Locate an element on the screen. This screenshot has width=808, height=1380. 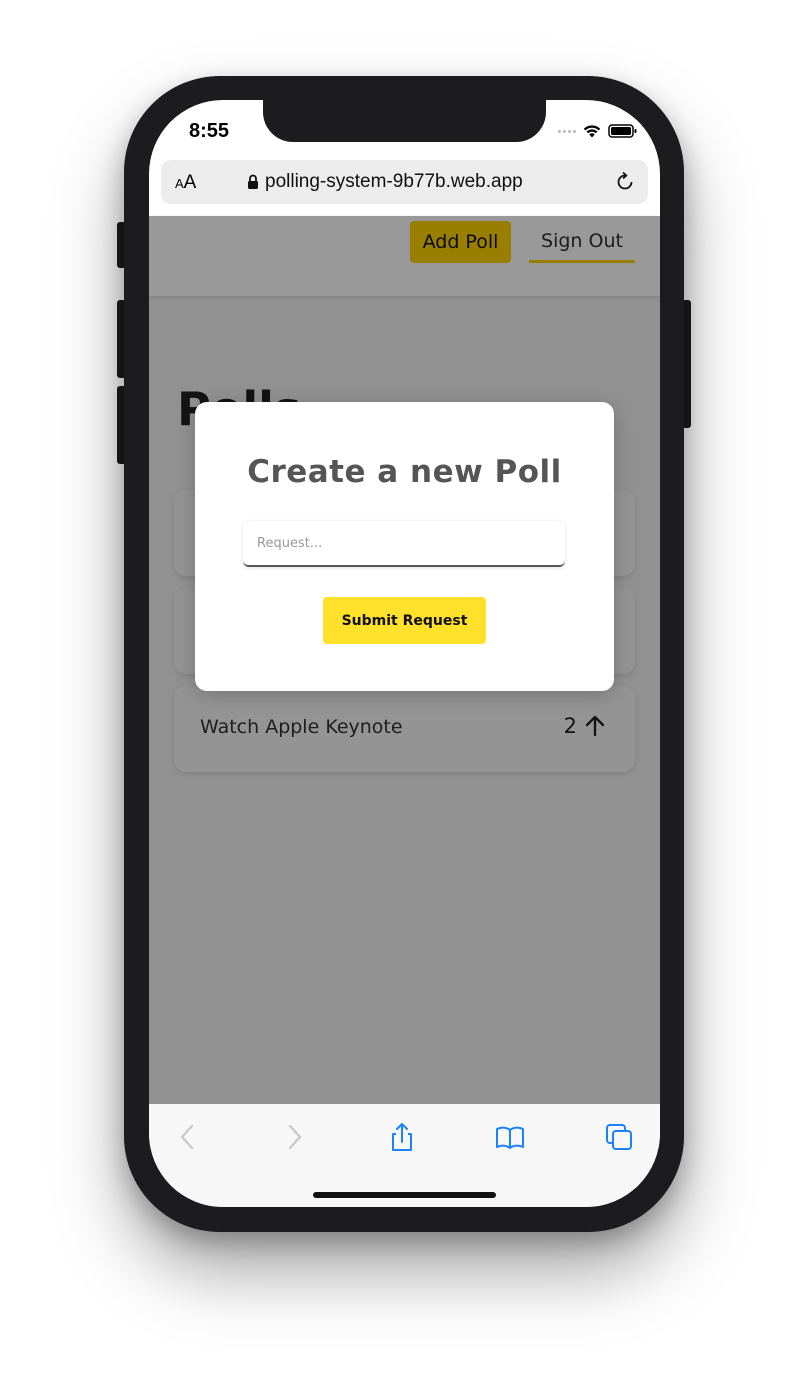
home-indicator is located at coordinates (404, 1195).